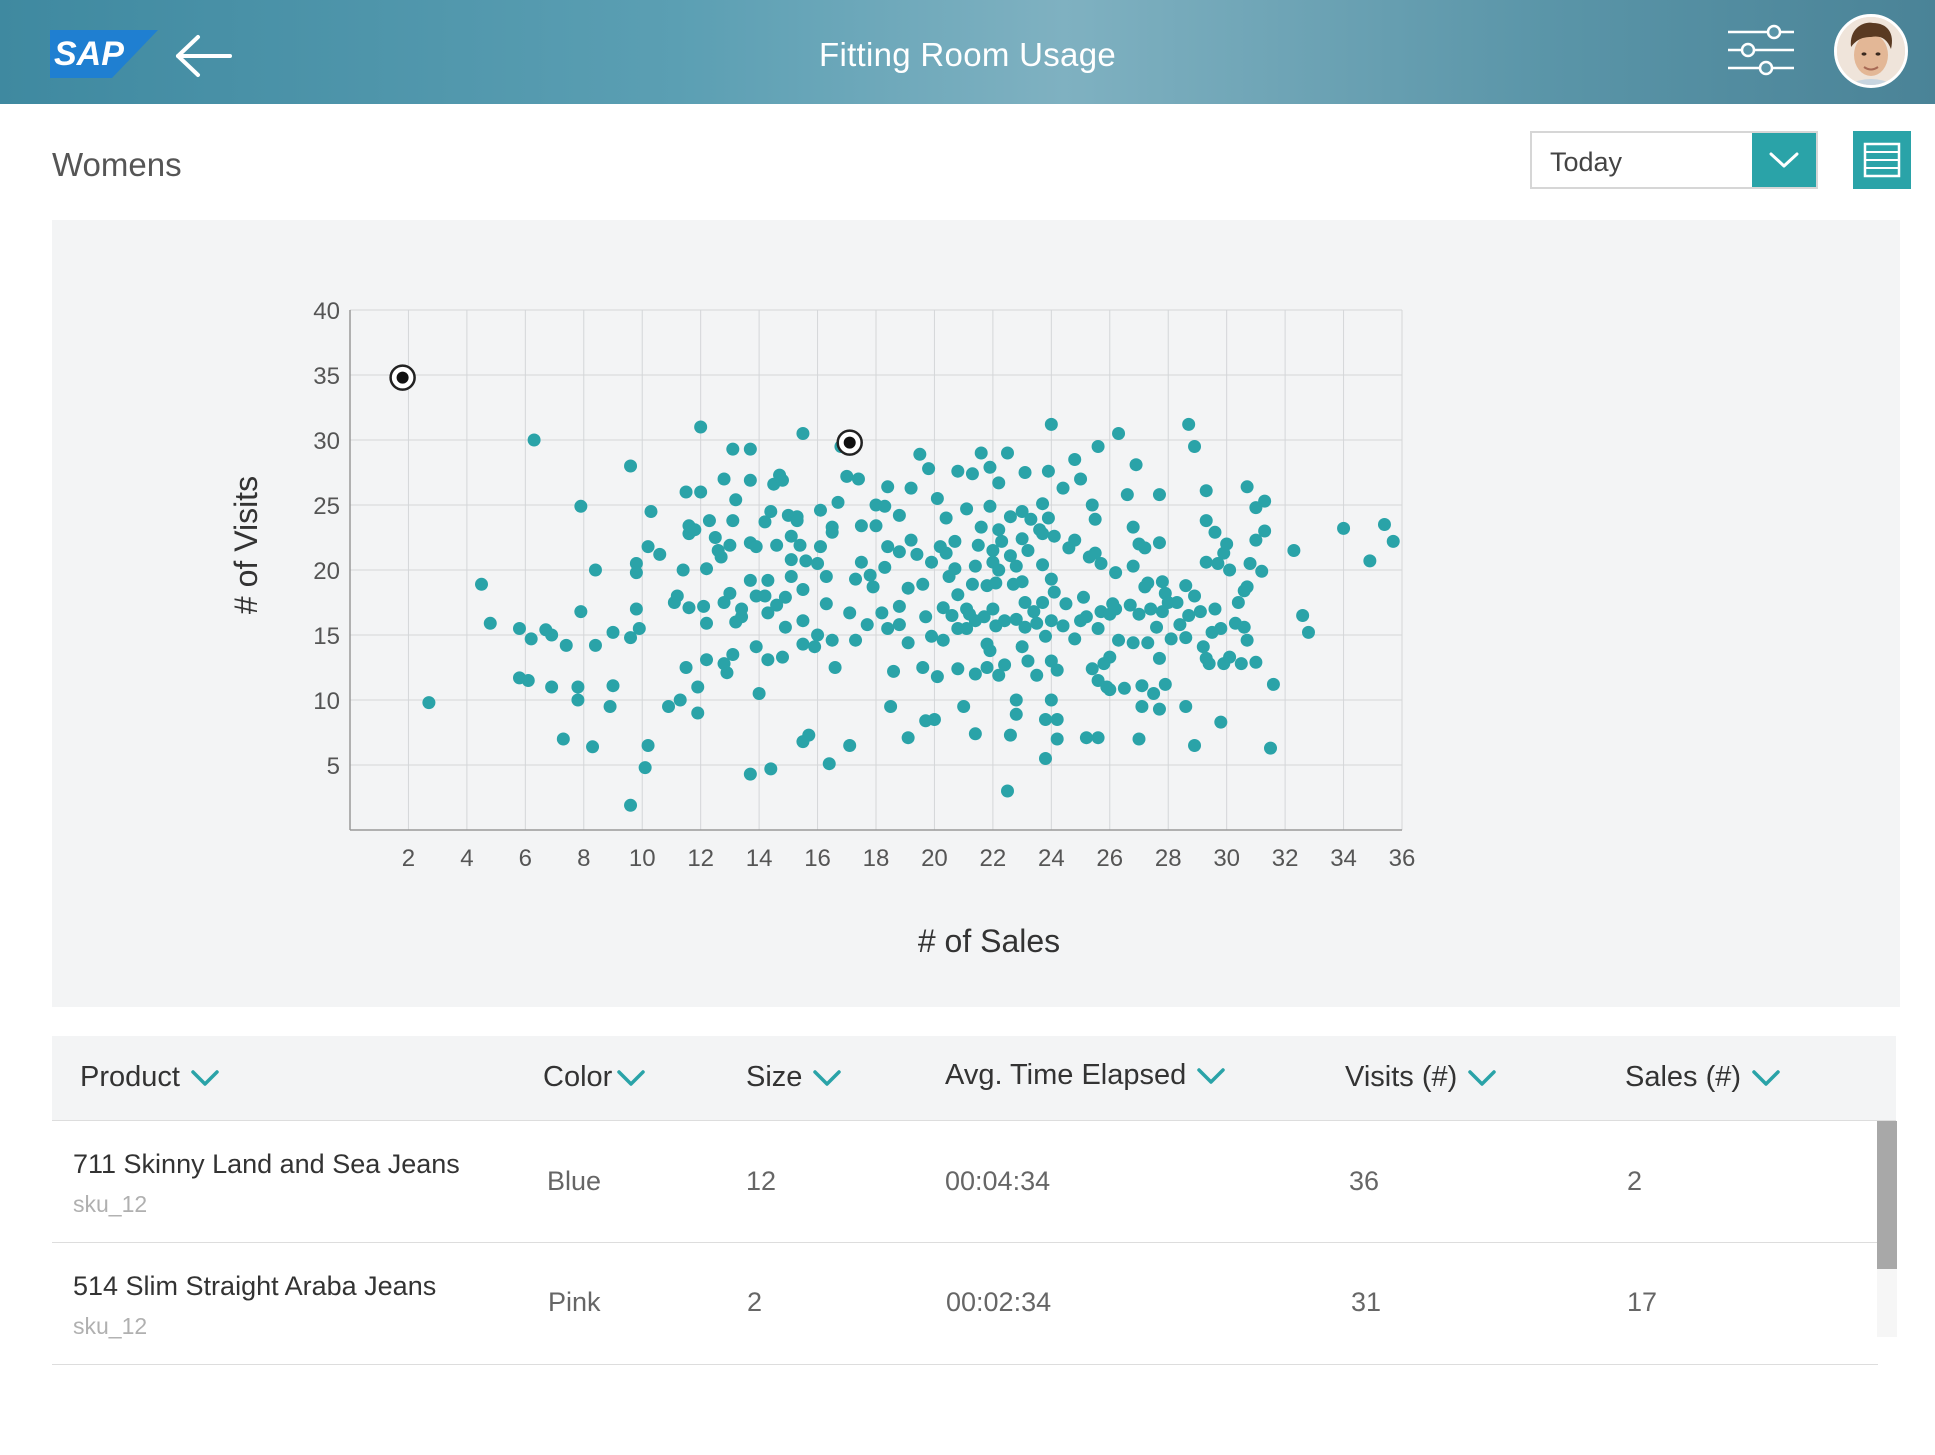 The image size is (1935, 1455). Describe the element at coordinates (204, 56) in the screenshot. I see `back-arrow-icon` at that location.